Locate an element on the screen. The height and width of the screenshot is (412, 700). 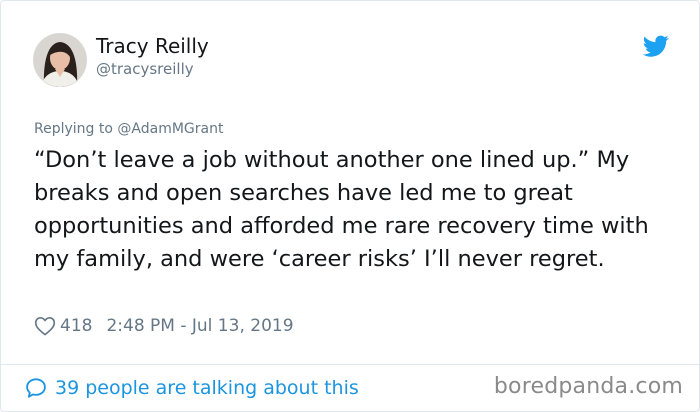
heart-icon is located at coordinates (45, 326).